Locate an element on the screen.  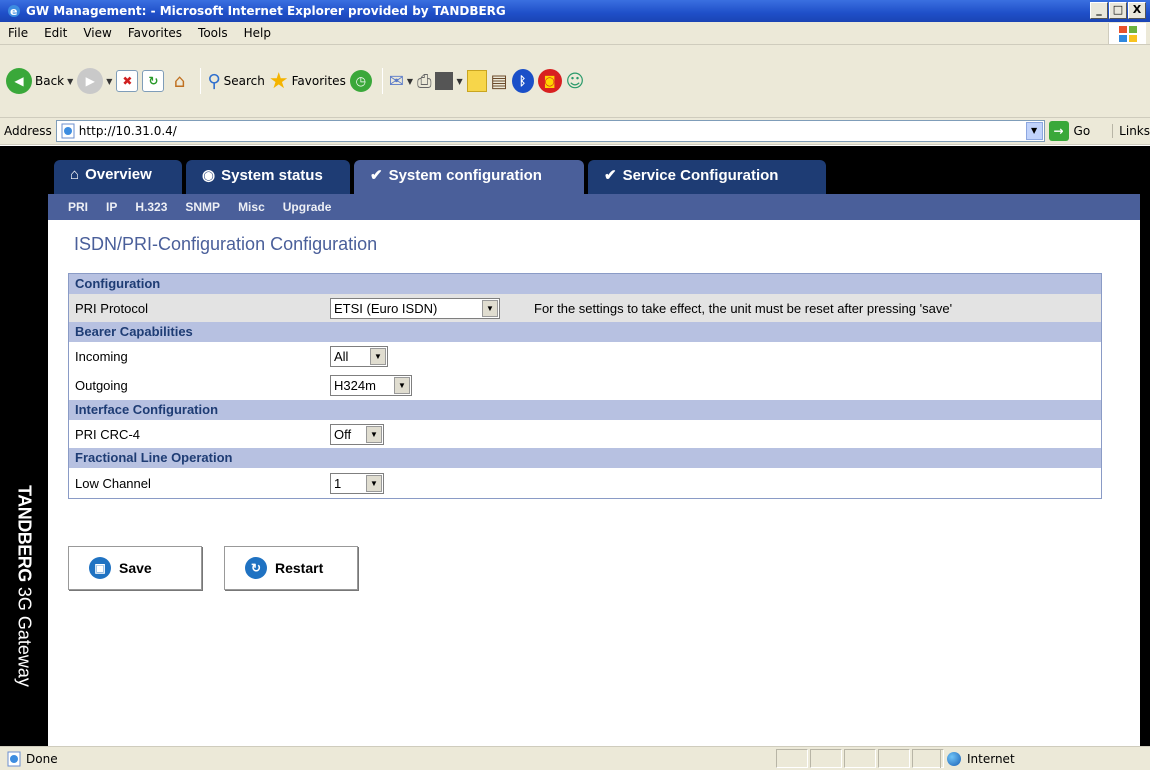
address-dropdown-button: ▼ is located at coordinates (1034, 131).